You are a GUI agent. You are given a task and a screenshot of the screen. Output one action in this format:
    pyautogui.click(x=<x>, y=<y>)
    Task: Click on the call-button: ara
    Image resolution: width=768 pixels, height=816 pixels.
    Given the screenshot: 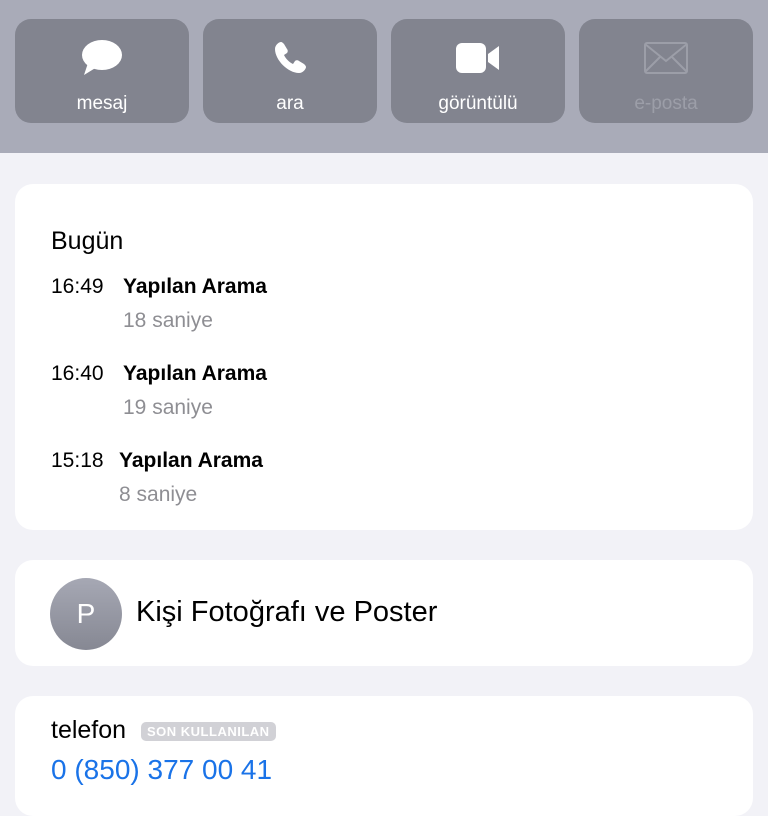 What is the action you would take?
    pyautogui.click(x=290, y=71)
    